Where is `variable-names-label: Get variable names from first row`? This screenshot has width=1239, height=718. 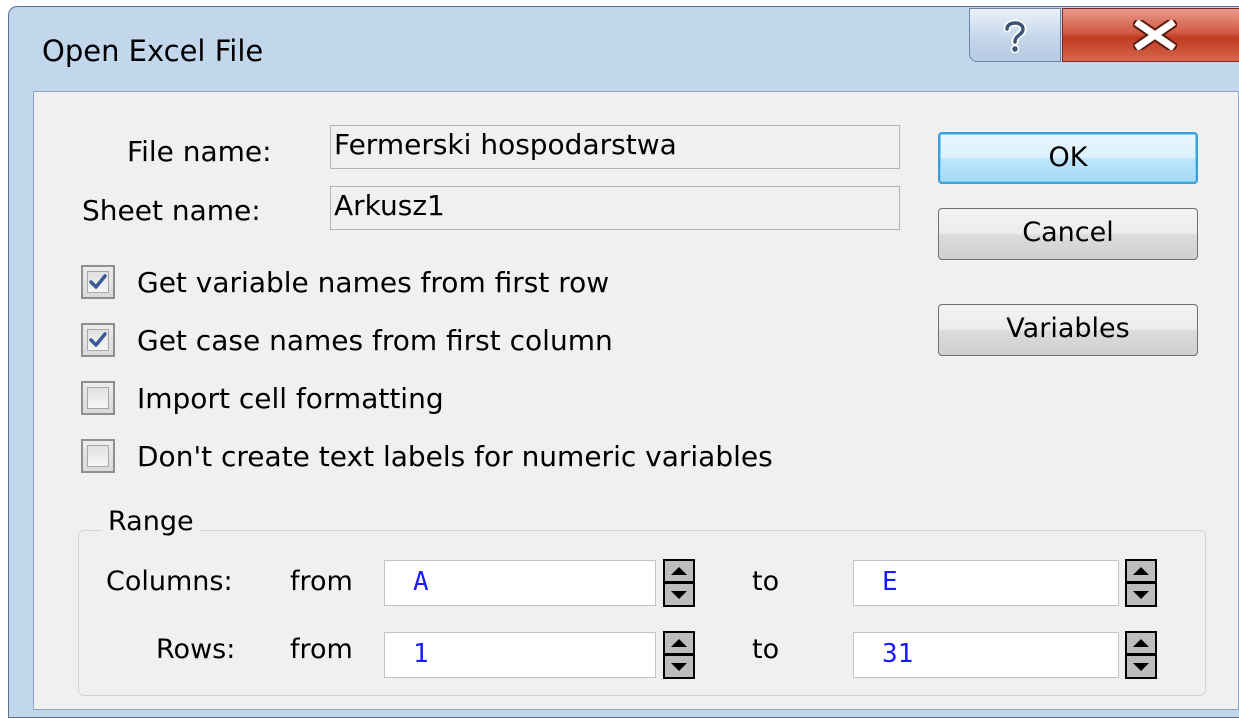
variable-names-label: Get variable names from first row is located at coordinates (373, 282).